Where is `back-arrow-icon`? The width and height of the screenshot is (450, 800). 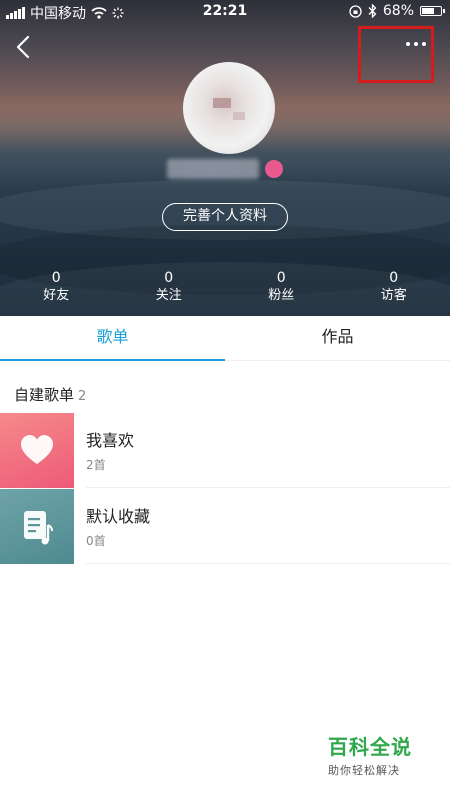 back-arrow-icon is located at coordinates (25, 47).